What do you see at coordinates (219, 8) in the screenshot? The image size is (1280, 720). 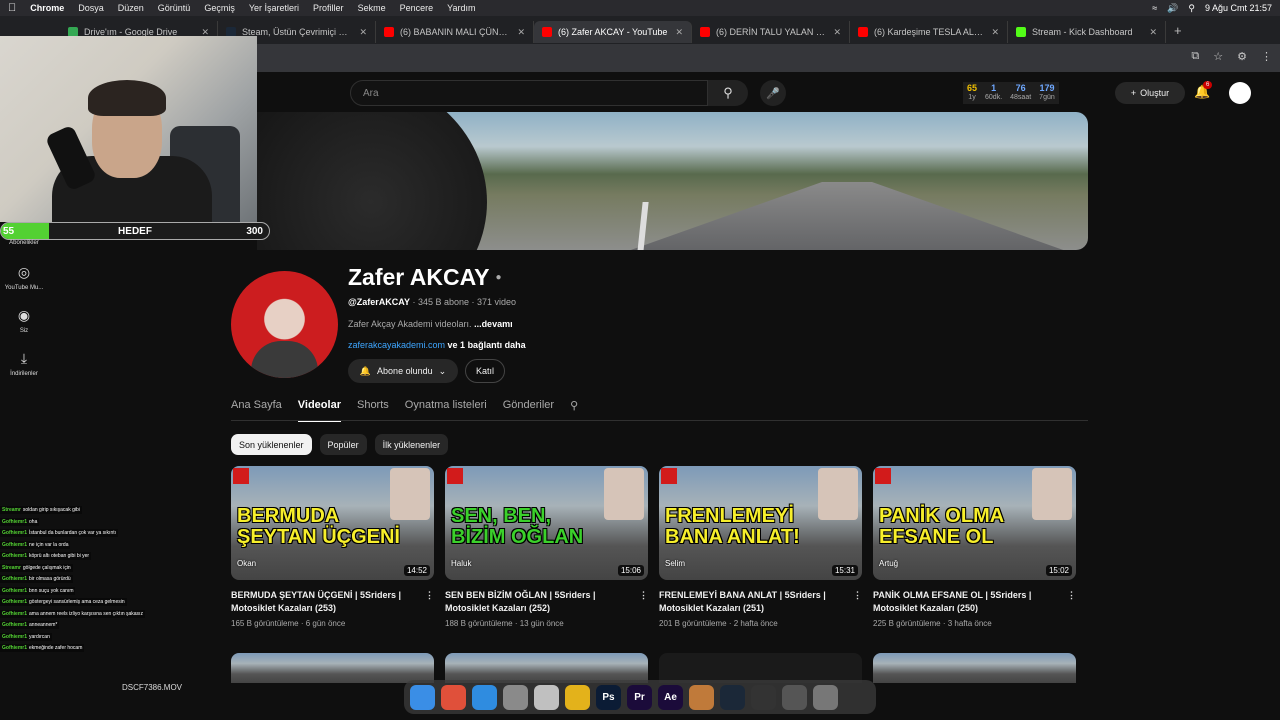 I see `menu-history: Geçmiş` at bounding box center [219, 8].